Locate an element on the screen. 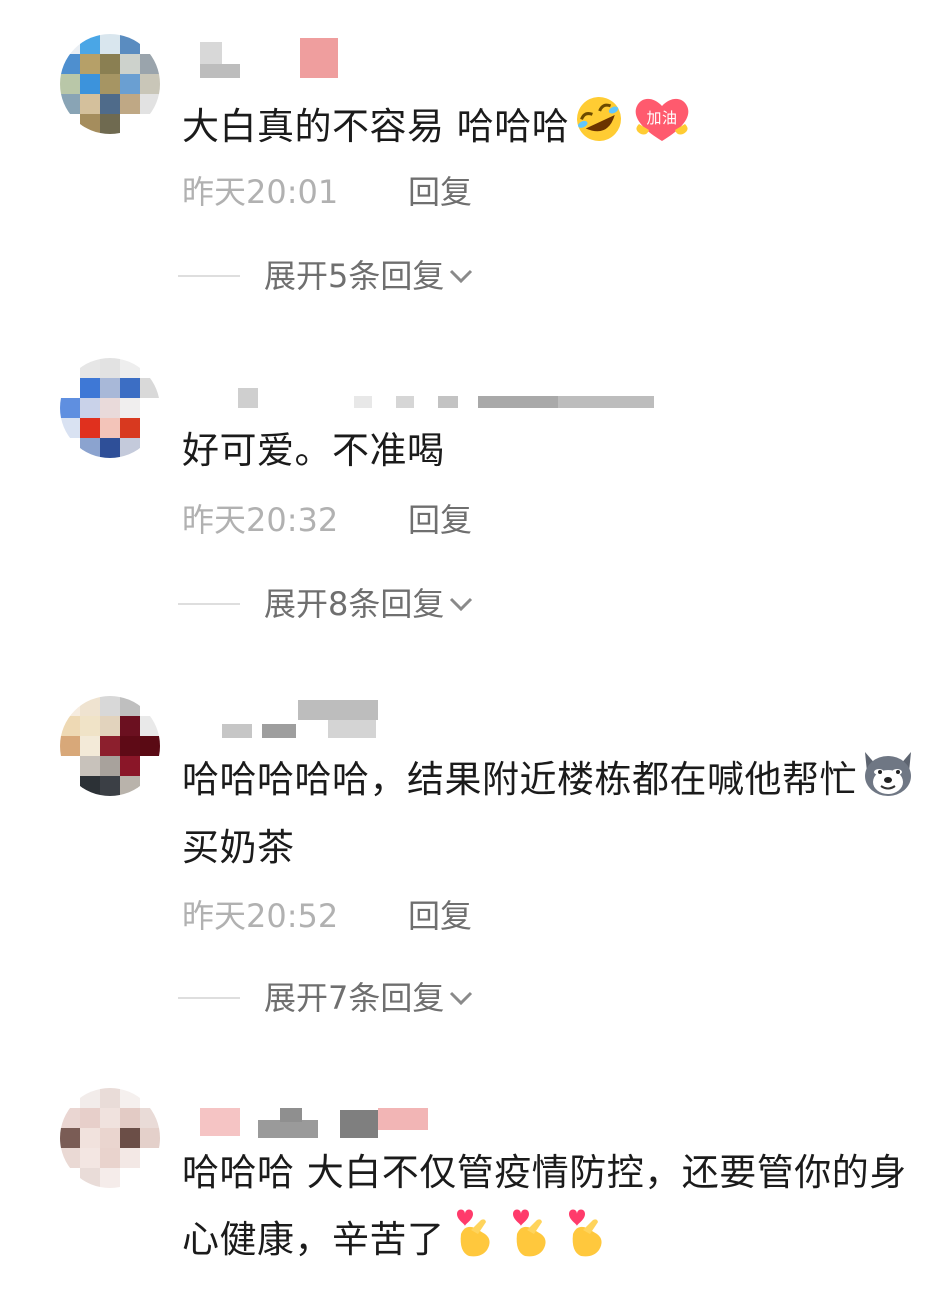 Image resolution: width=942 pixels, height=1290 pixels. expand-replies-button: 展开7条回复 is located at coordinates (326, 998).